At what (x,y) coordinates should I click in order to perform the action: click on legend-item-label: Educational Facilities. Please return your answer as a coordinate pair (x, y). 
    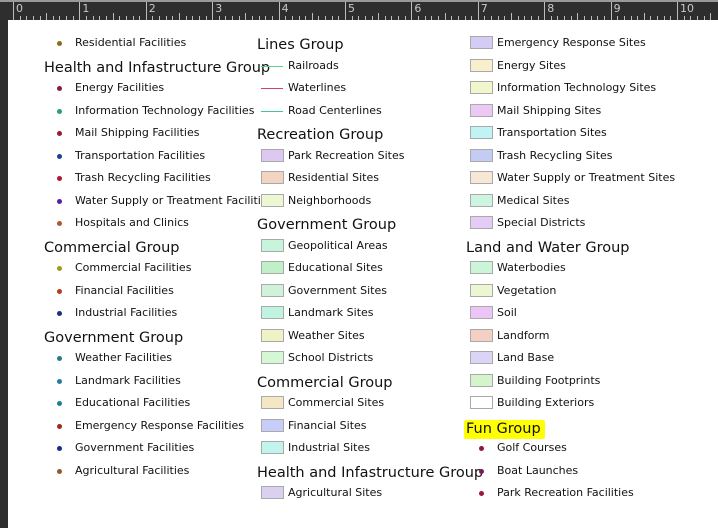
    Looking at the image, I should click on (133, 402).